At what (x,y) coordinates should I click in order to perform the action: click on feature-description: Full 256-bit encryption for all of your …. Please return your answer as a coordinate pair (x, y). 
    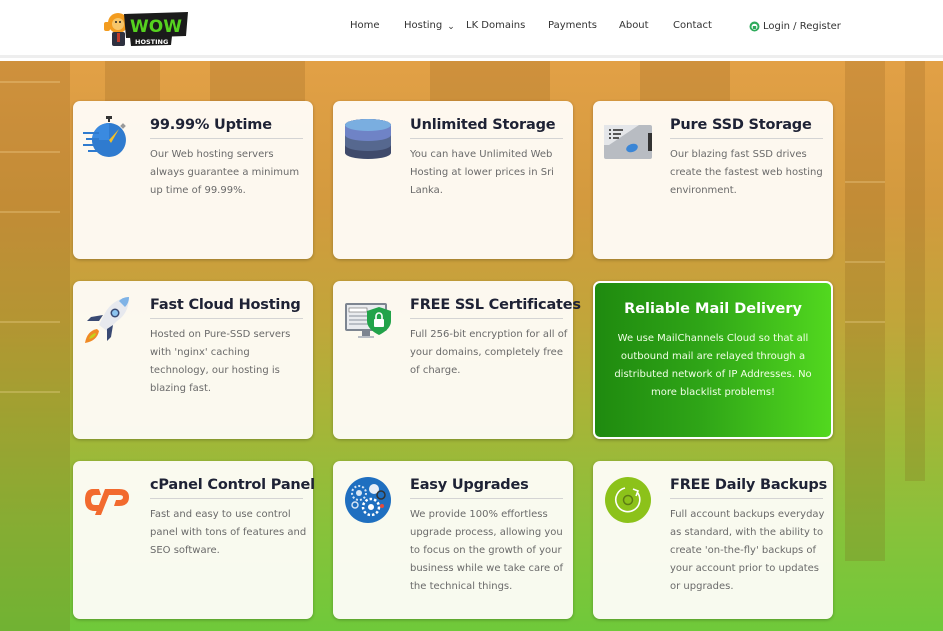
    Looking at the image, I should click on (489, 352).